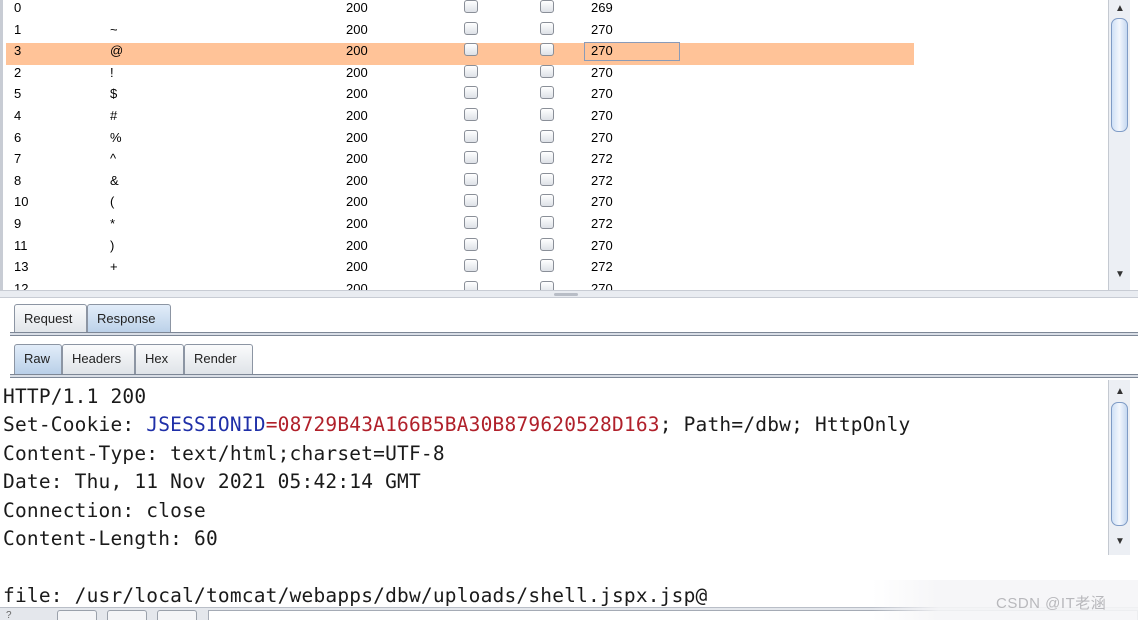  What do you see at coordinates (116, 137) in the screenshot?
I see `payload-cell: %` at bounding box center [116, 137].